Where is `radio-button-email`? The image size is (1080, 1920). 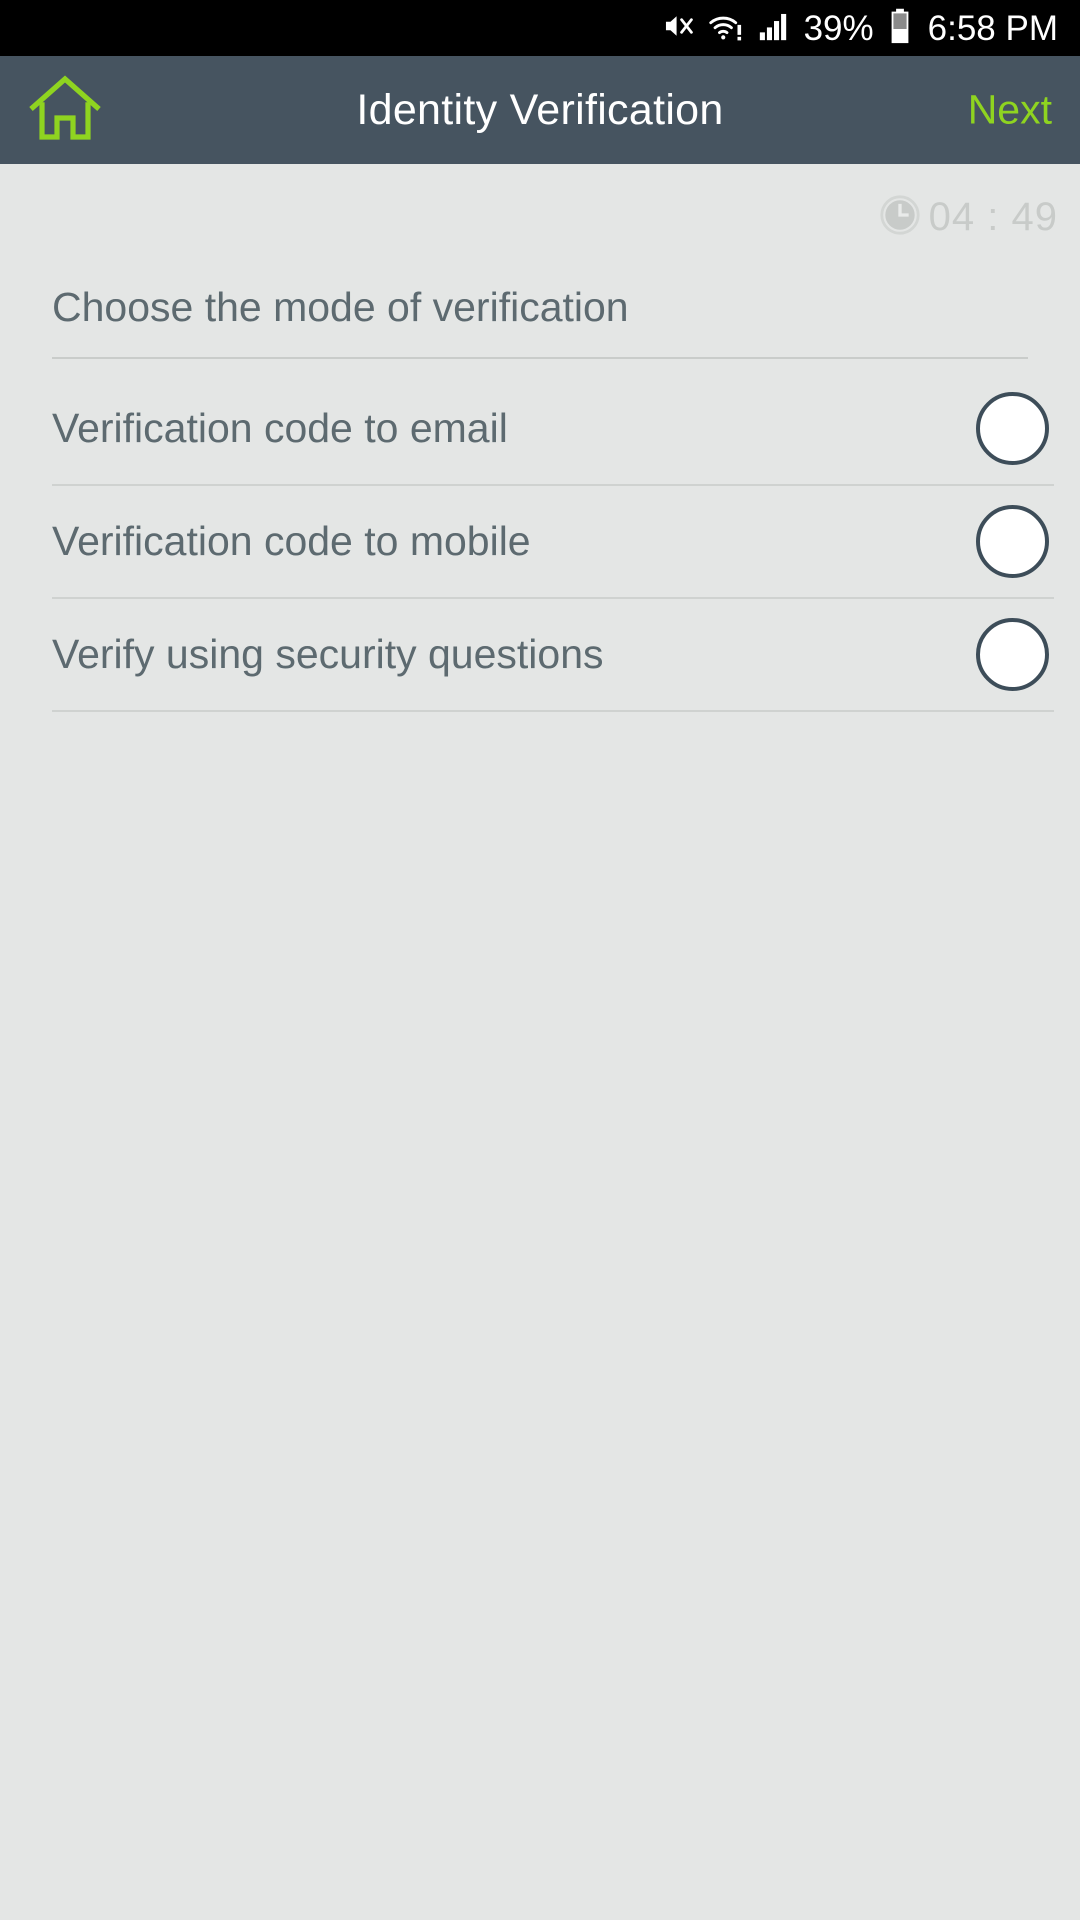
radio-button-email is located at coordinates (1012, 428).